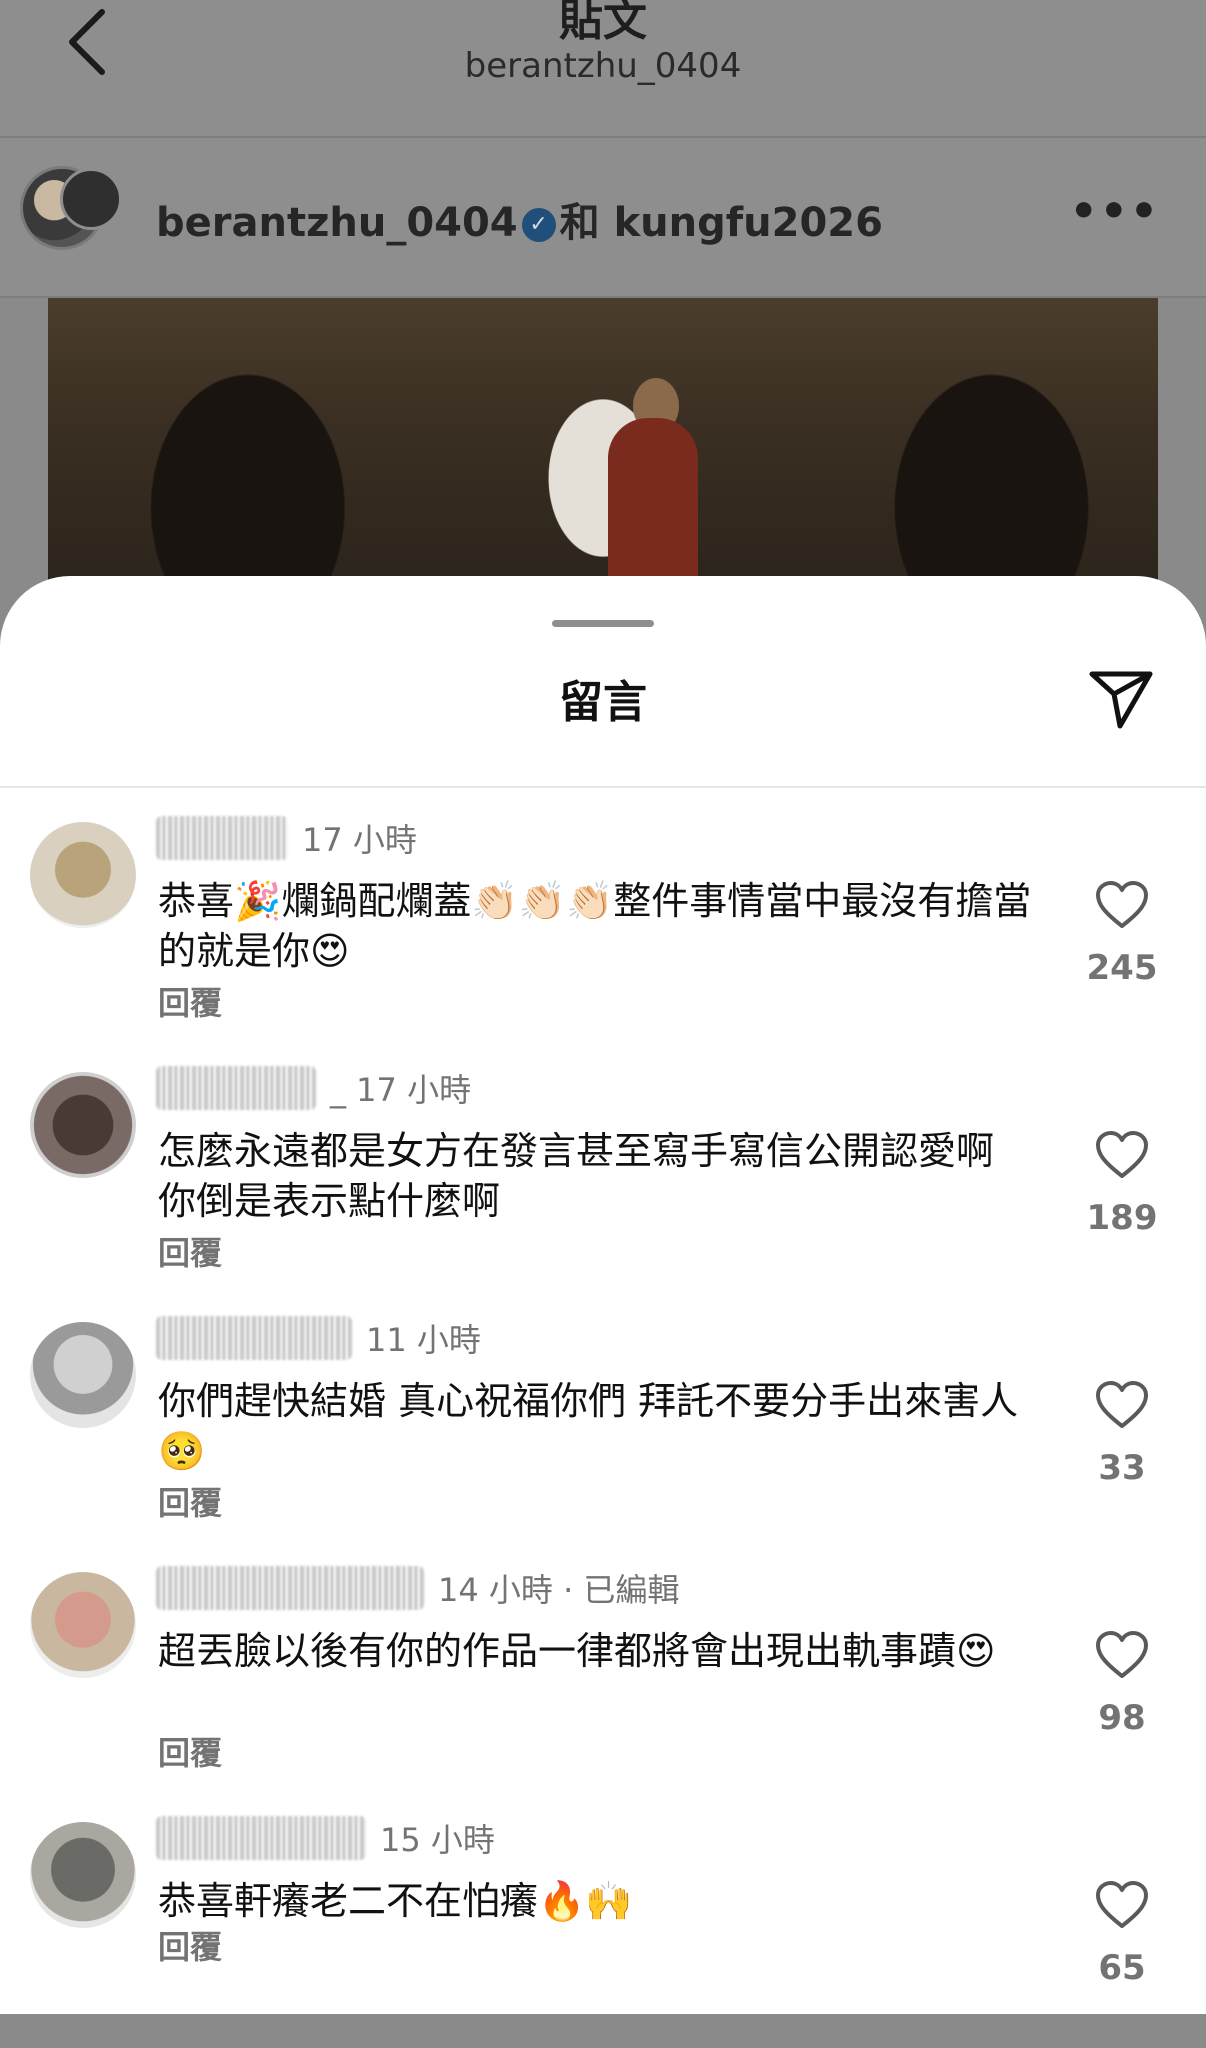  Describe the element at coordinates (603, 623) in the screenshot. I see `sheet-grabber` at that location.